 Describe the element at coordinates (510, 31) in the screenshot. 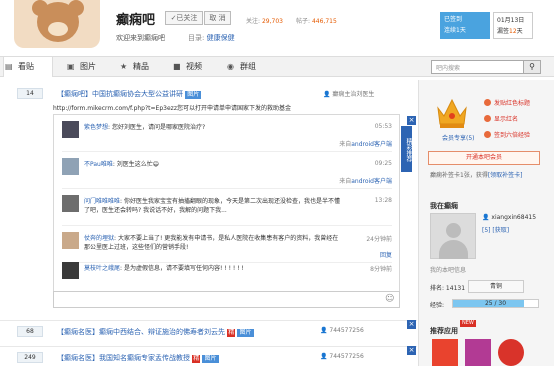

I see `missed-days: 漏签12天` at that location.